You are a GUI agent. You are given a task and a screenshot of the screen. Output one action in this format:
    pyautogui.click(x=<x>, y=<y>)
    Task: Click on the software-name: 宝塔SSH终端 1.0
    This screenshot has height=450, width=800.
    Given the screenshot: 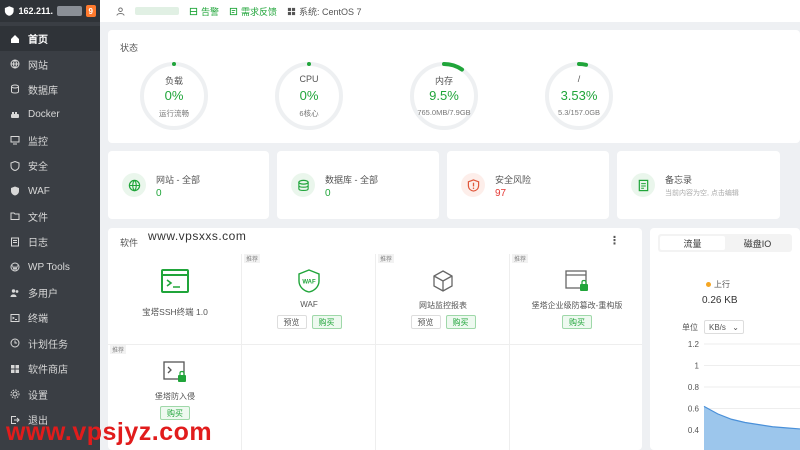 What is the action you would take?
    pyautogui.click(x=175, y=312)
    